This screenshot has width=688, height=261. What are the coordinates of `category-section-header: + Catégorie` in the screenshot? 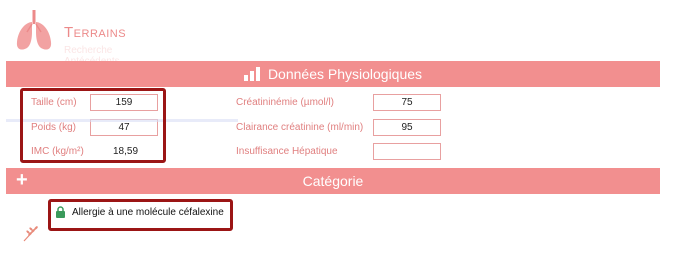 It's located at (333, 181).